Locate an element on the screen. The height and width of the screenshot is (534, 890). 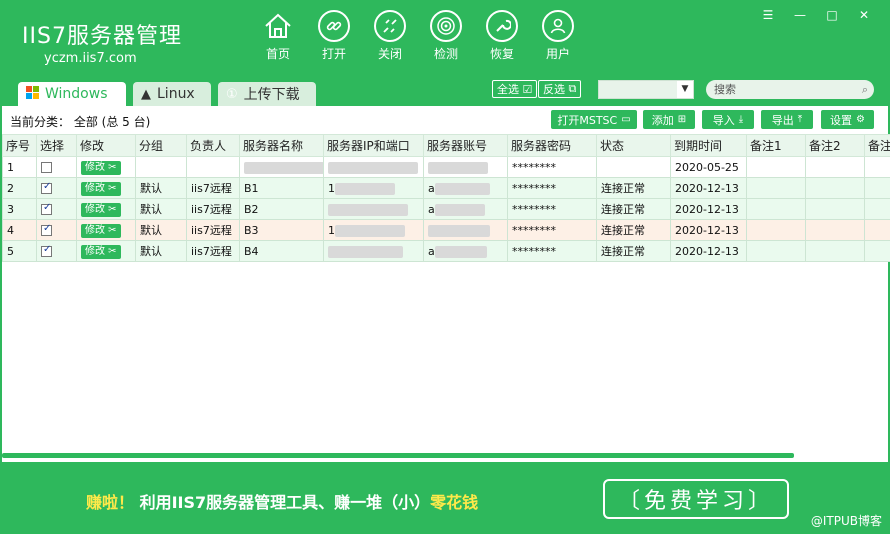
table-row: 1 修改 ✂ ******** 2020-05-25 is located at coordinates (446, 167).